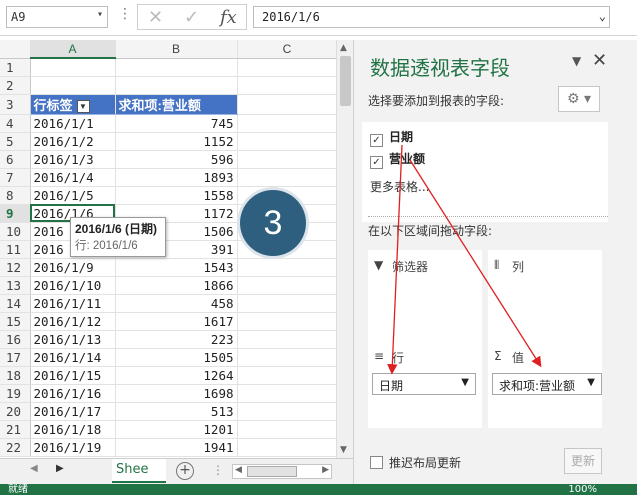  Describe the element at coordinates (545, 297) in the screenshot. I see `columns-area: ⦀ 列` at that location.